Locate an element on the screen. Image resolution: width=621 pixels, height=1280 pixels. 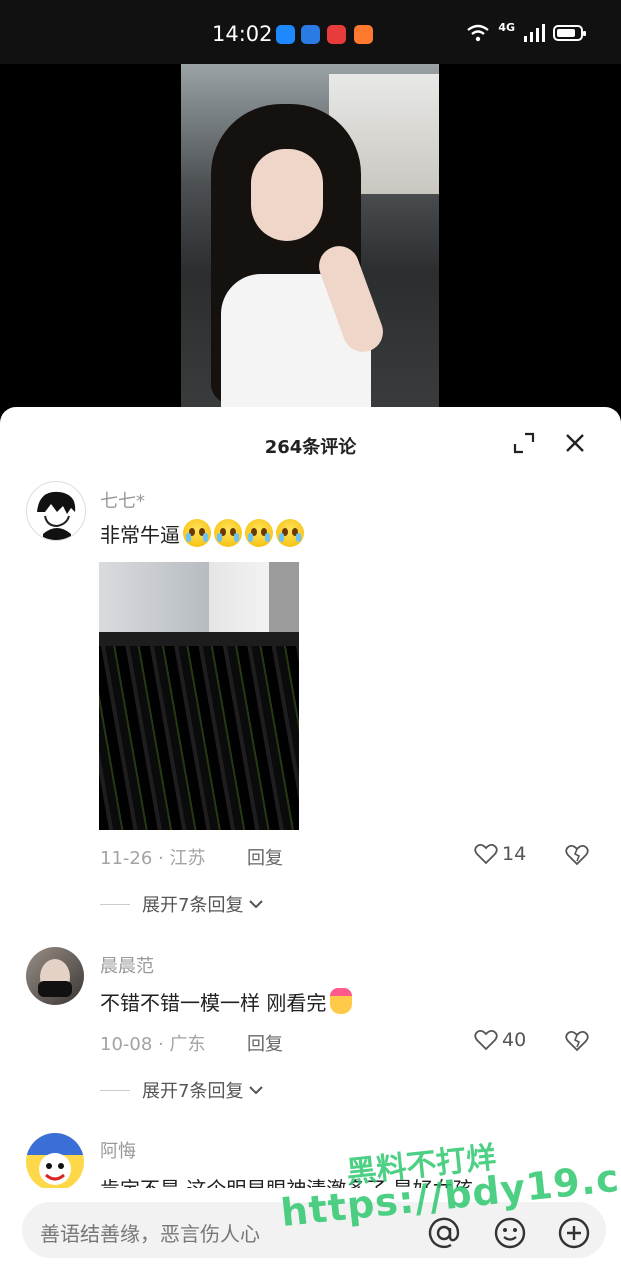
like-count: 14 is located at coordinates (514, 854).